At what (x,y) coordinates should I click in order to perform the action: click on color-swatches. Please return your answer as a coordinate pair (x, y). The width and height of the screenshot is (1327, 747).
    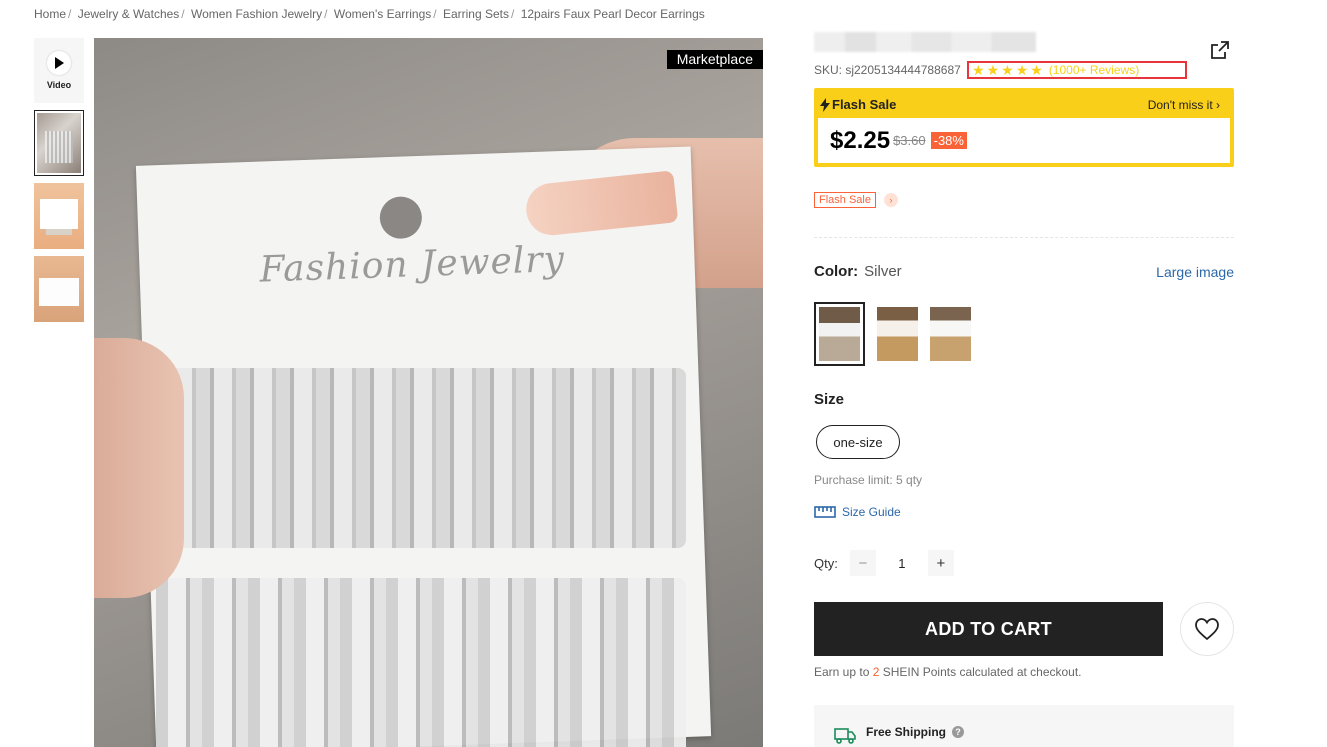
    Looking at the image, I should click on (897, 334).